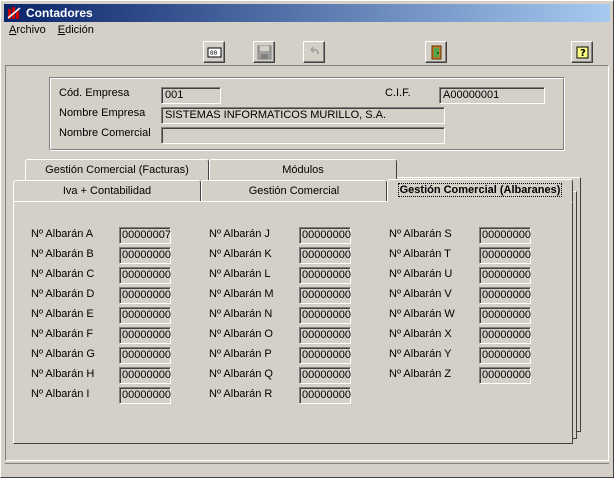 The width and height of the screenshot is (614, 478). Describe the element at coordinates (241, 334) in the screenshot. I see `albaran-label: Nº Albarán O` at that location.